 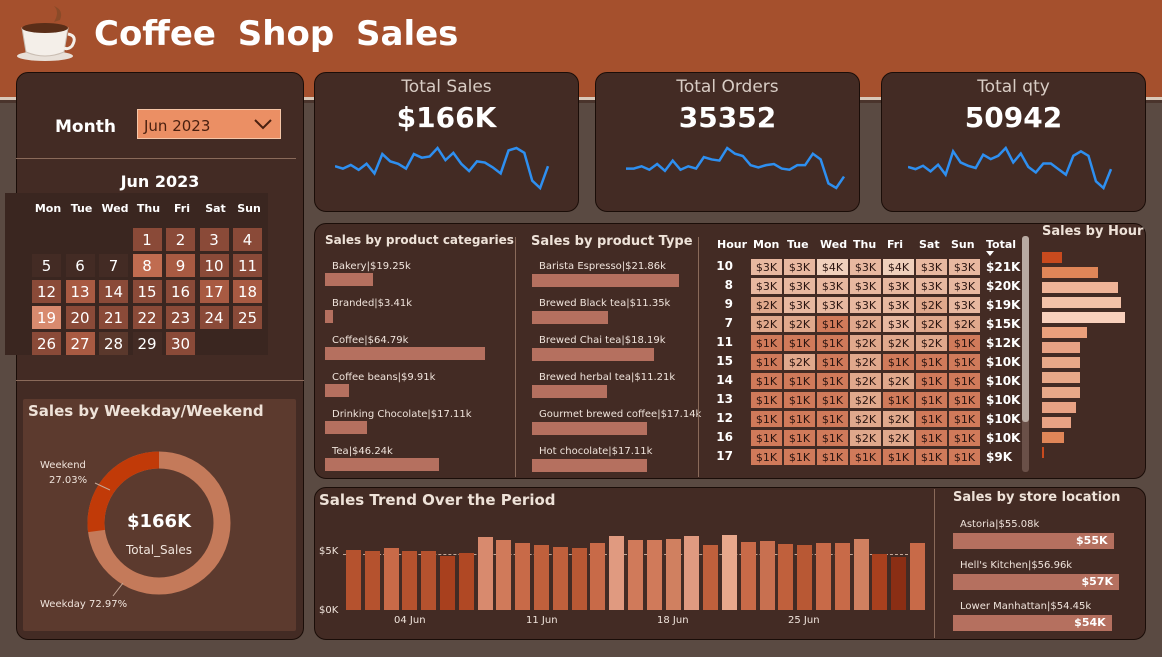 What do you see at coordinates (1033, 541) in the screenshot?
I see `store-bar: $55K` at bounding box center [1033, 541].